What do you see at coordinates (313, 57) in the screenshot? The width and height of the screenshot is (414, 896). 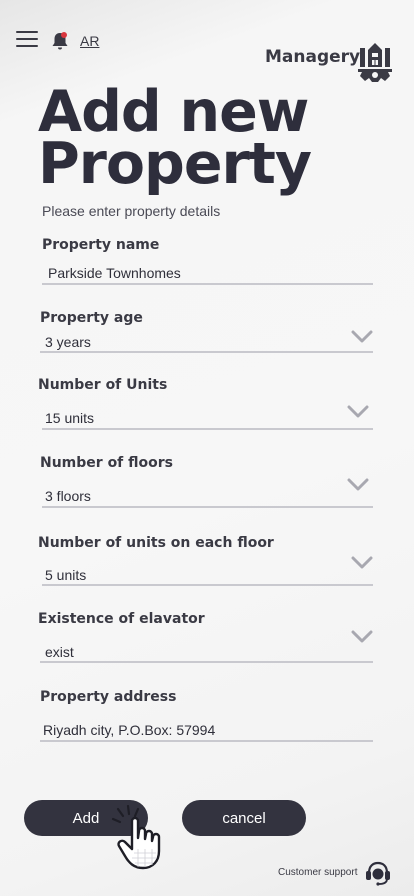 I see `brand-name: Managery` at bounding box center [313, 57].